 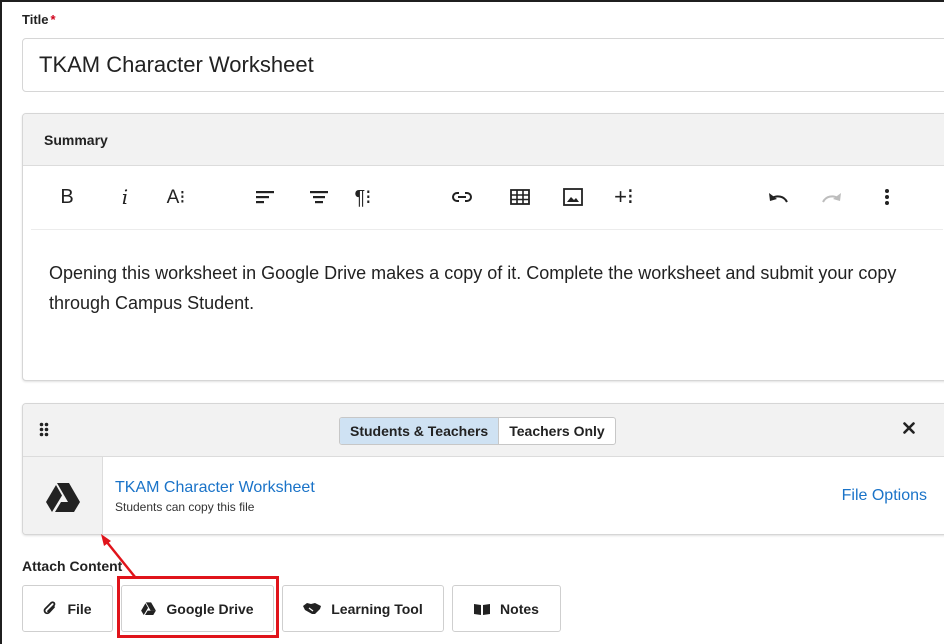 I want to click on link-icon, so click(x=462, y=197).